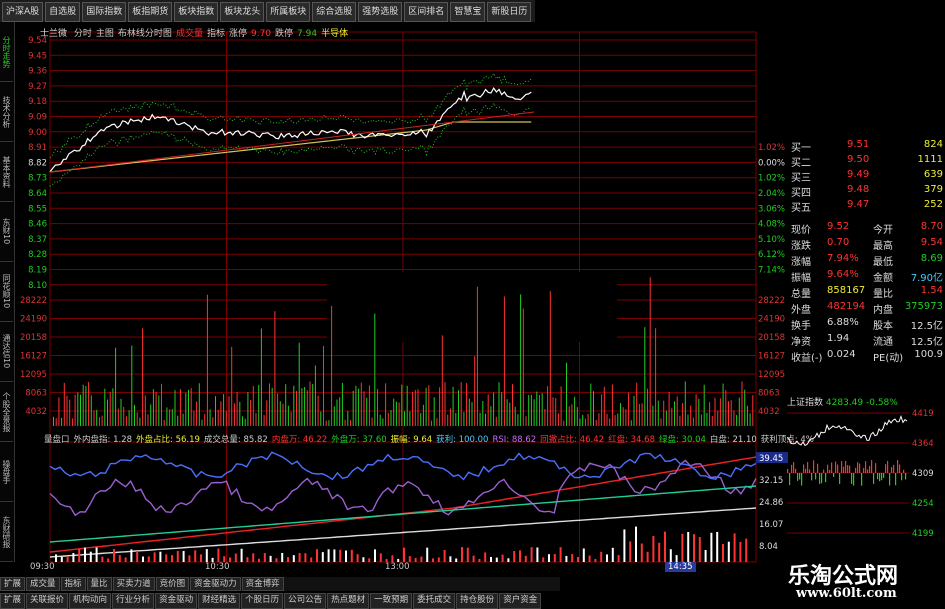  What do you see at coordinates (63, 12) in the screenshot?
I see `toolbar-button: 自选股` at bounding box center [63, 12].